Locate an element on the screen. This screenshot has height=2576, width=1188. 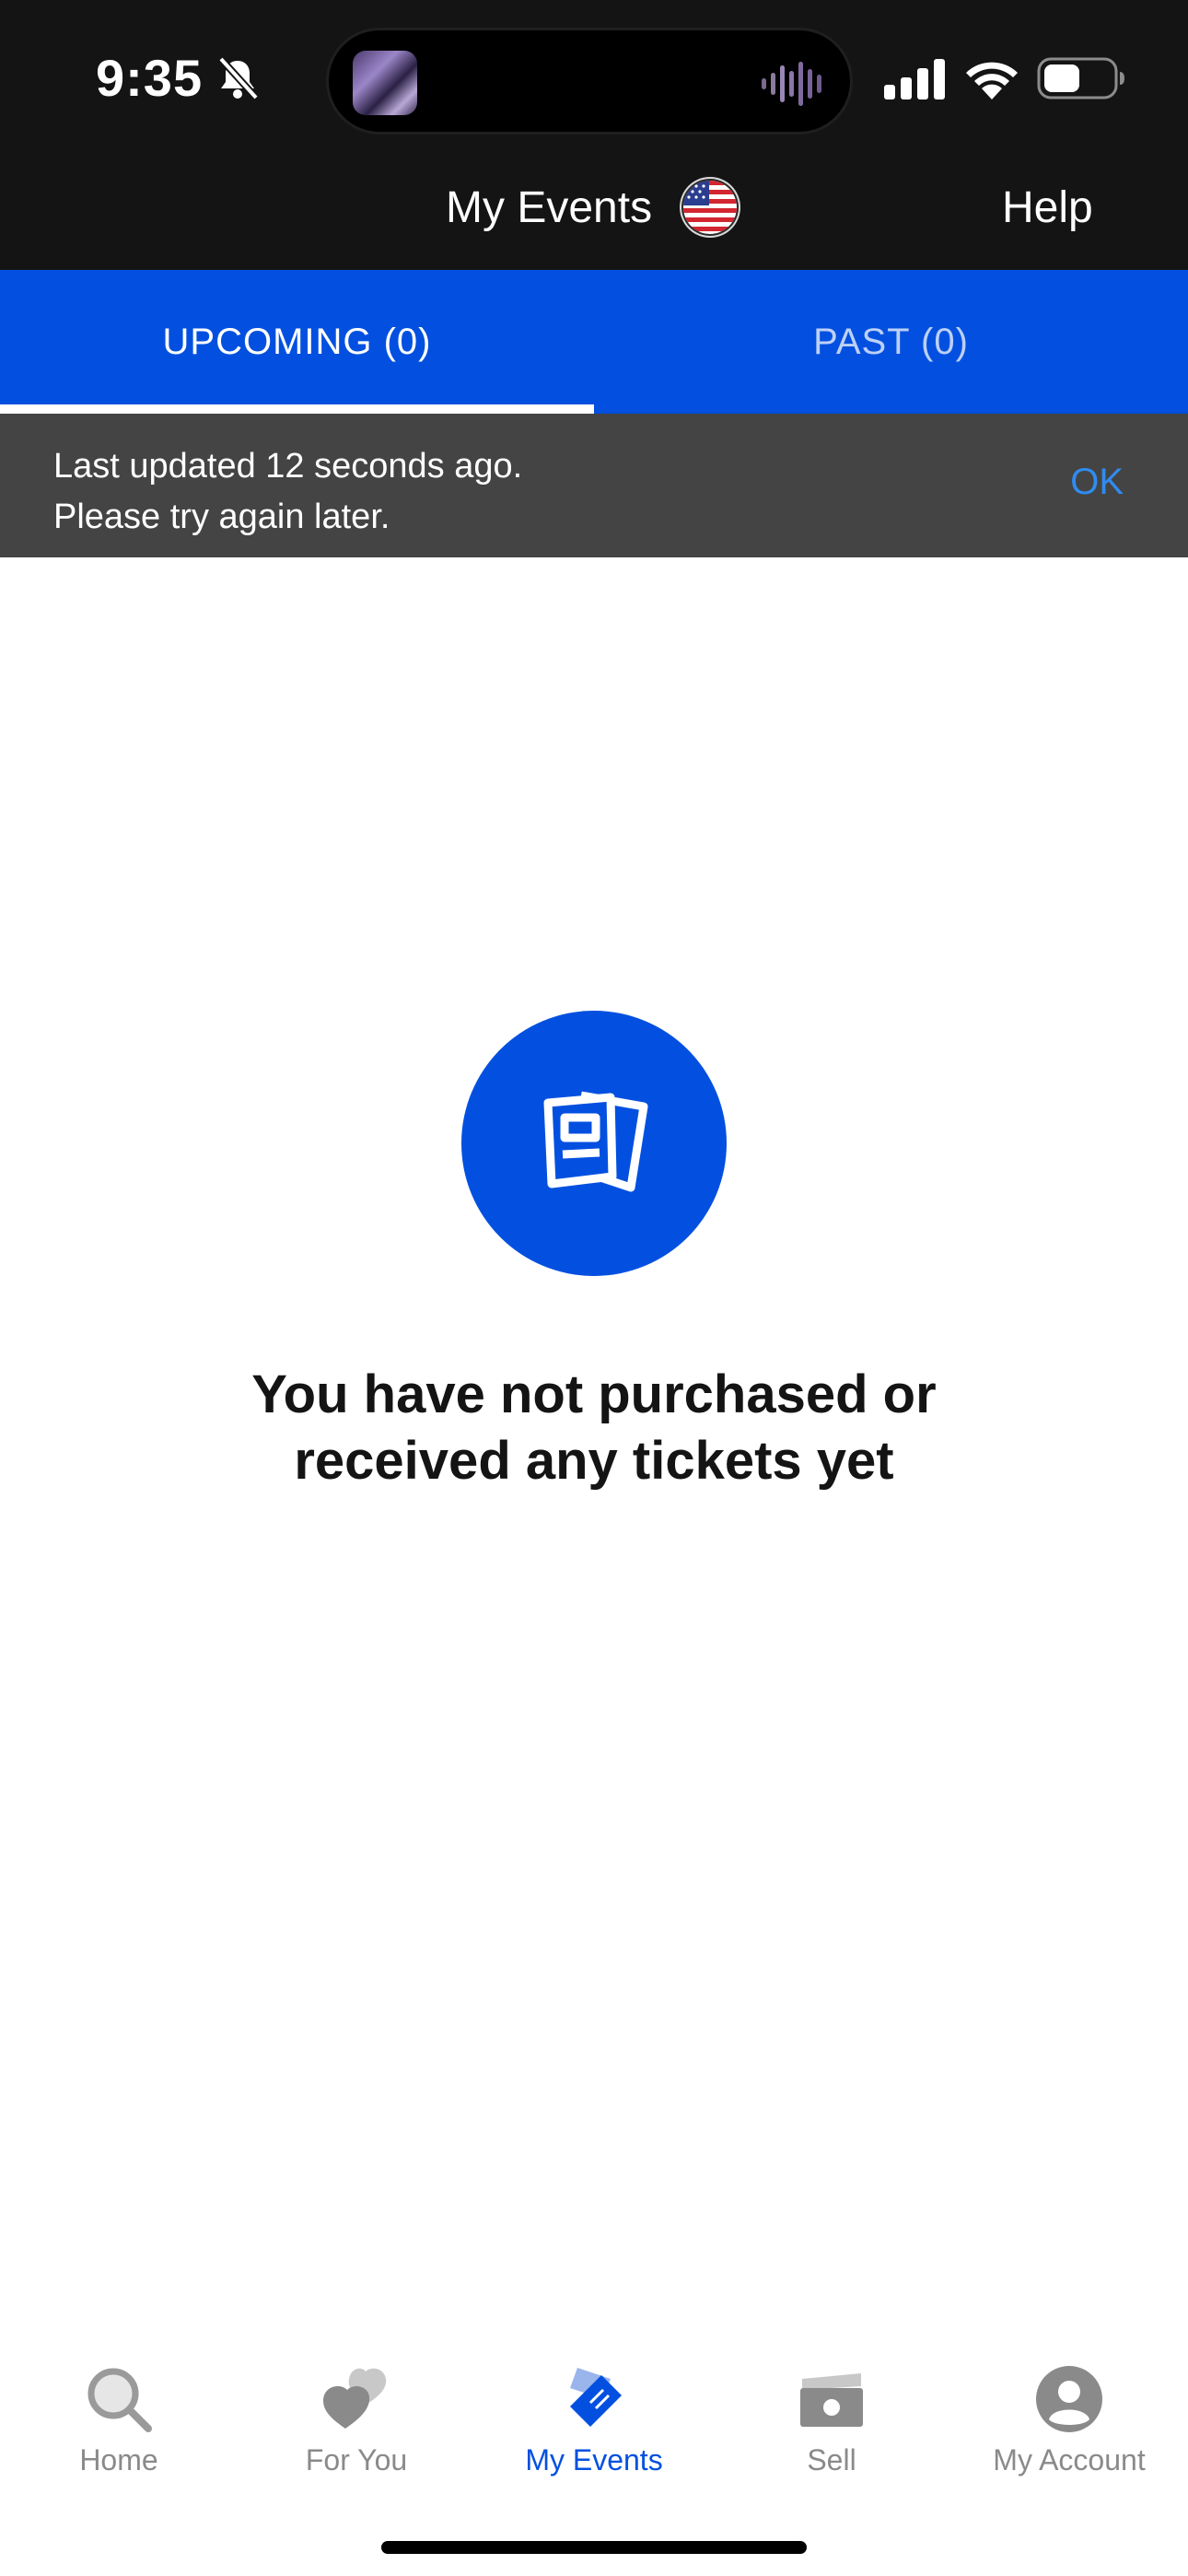
snackbar-line-2: Please try again later. is located at coordinates (221, 517).